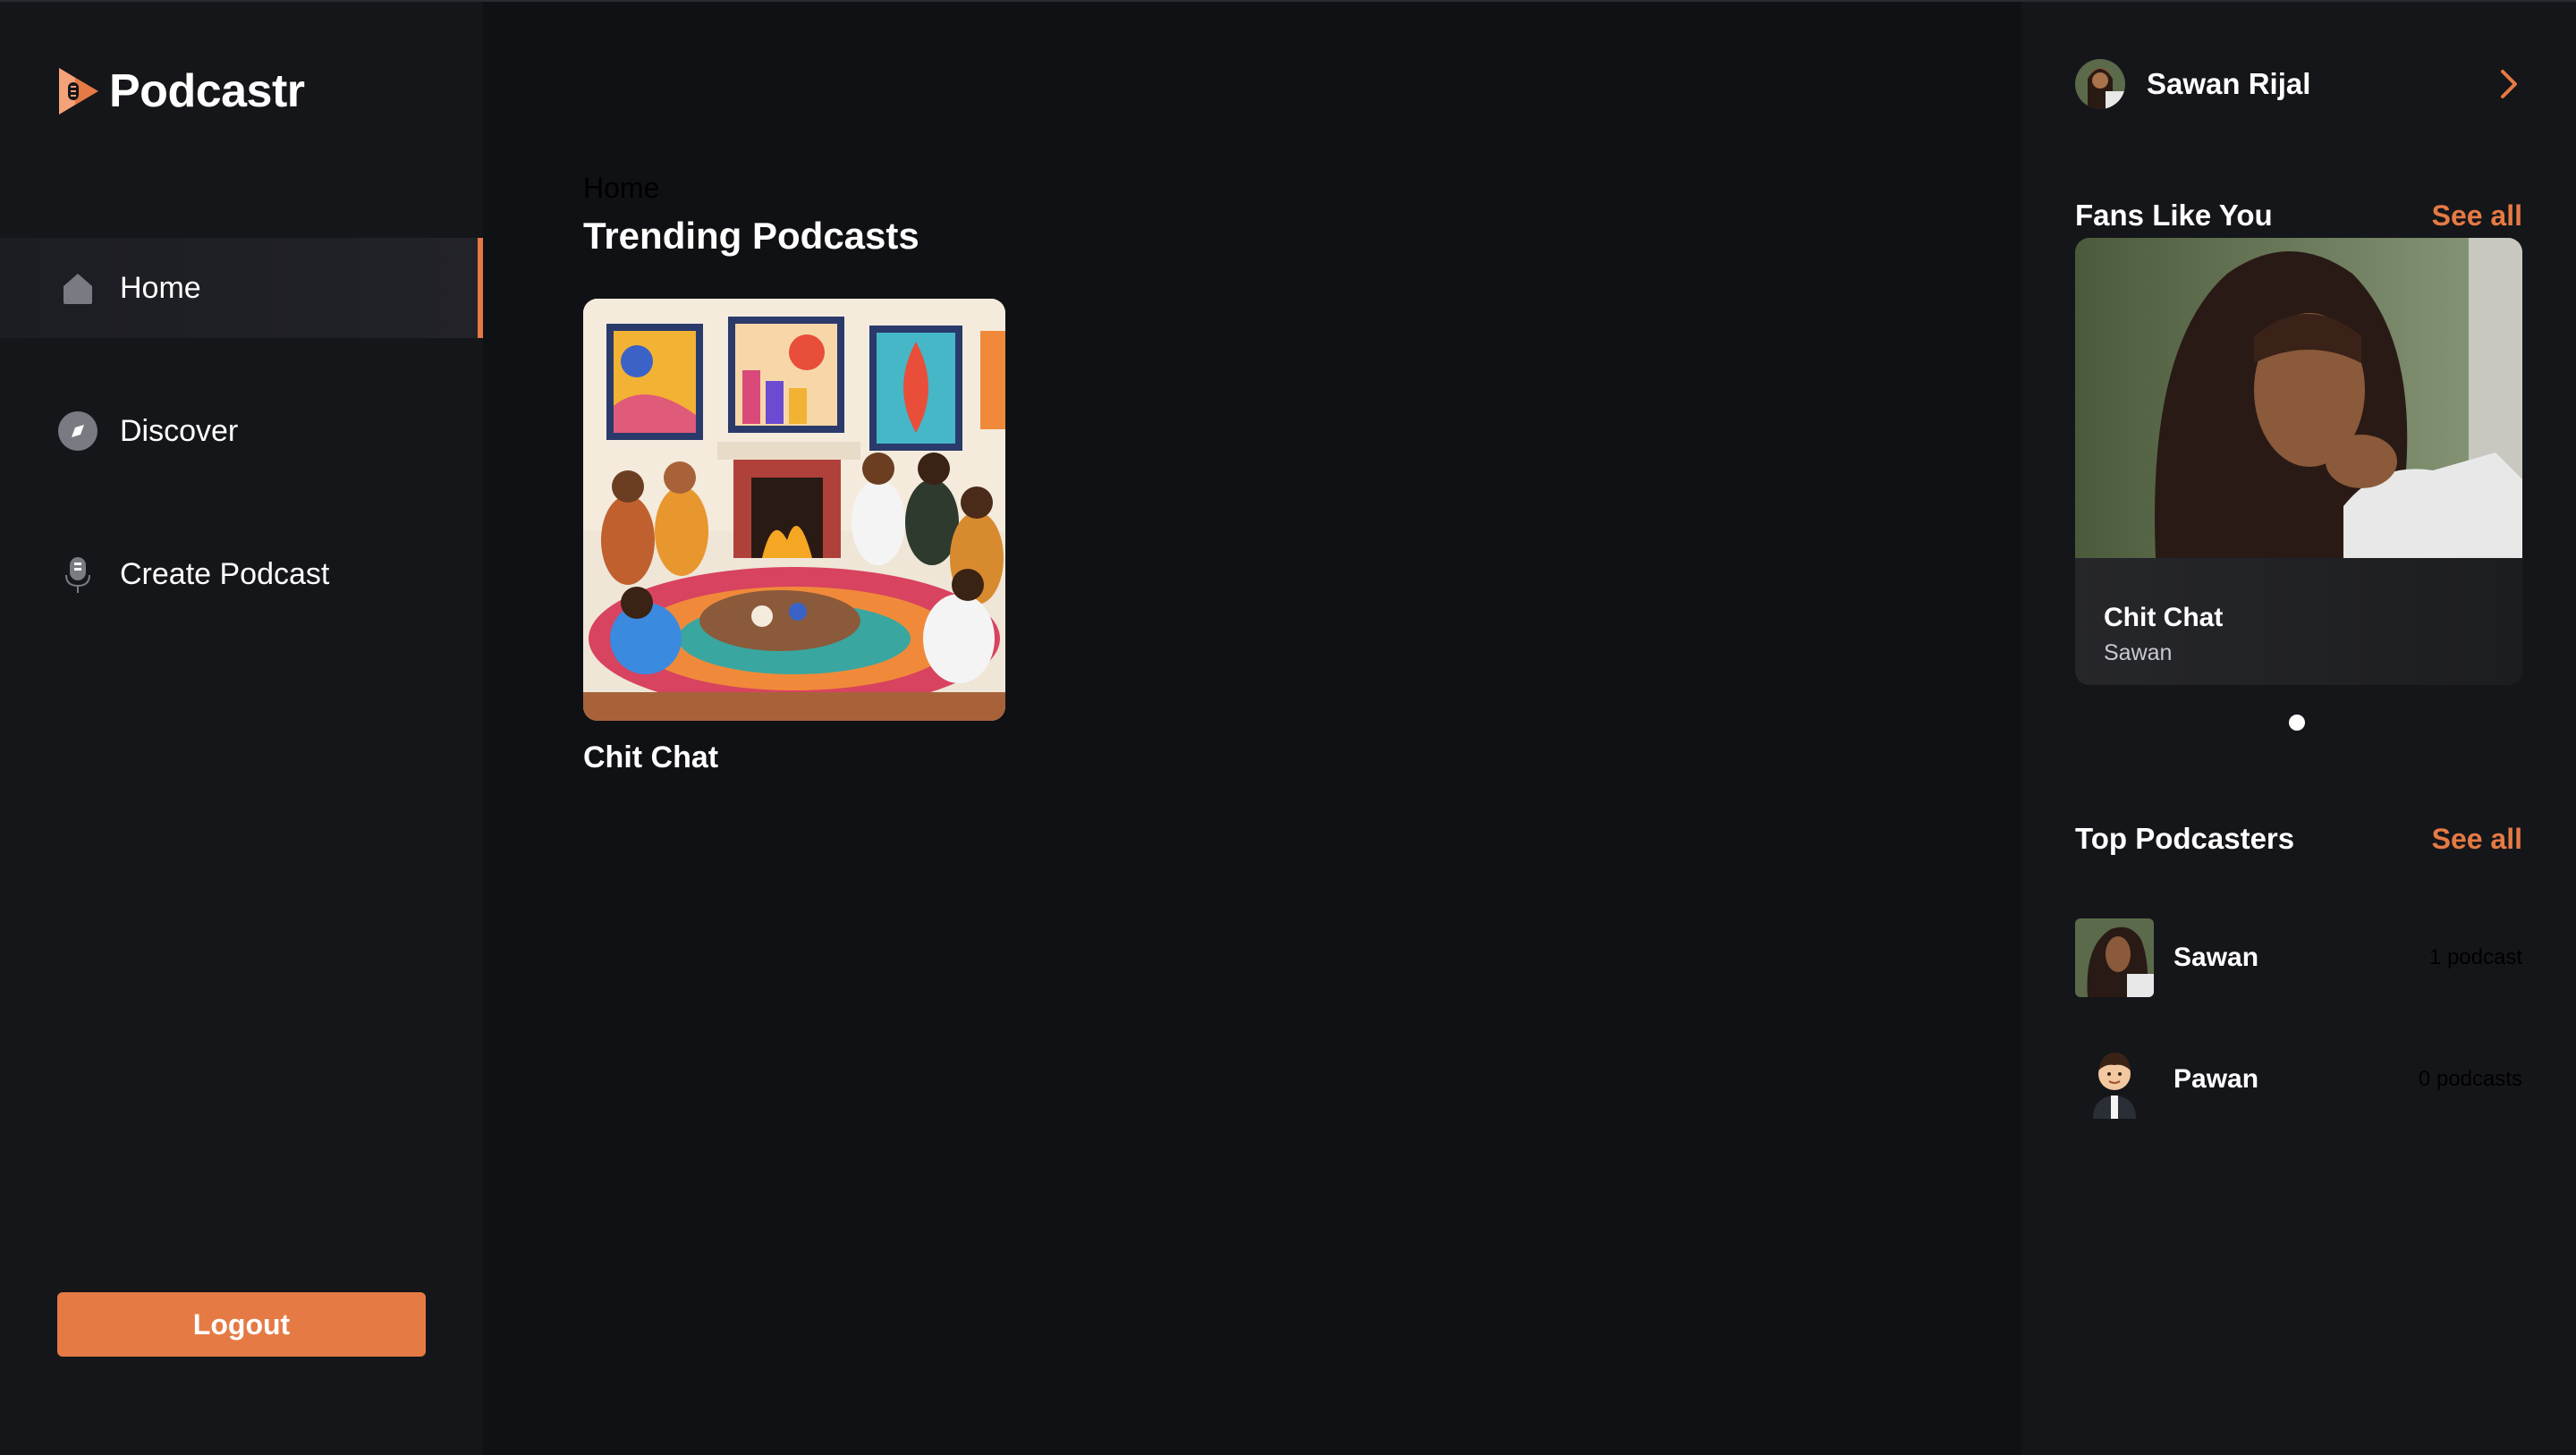  What do you see at coordinates (2475, 957) in the screenshot?
I see `podcaster-count: 1 podcast` at bounding box center [2475, 957].